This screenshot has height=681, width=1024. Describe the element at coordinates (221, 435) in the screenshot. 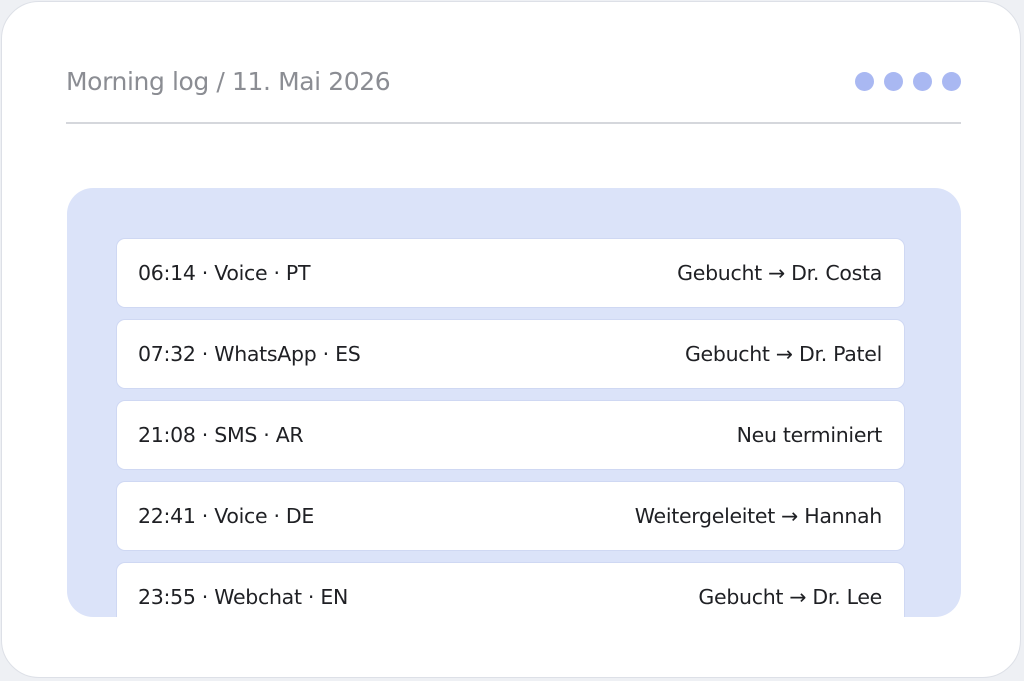

I see `log-entry-meta: 21:08 · SMS · AR` at that location.